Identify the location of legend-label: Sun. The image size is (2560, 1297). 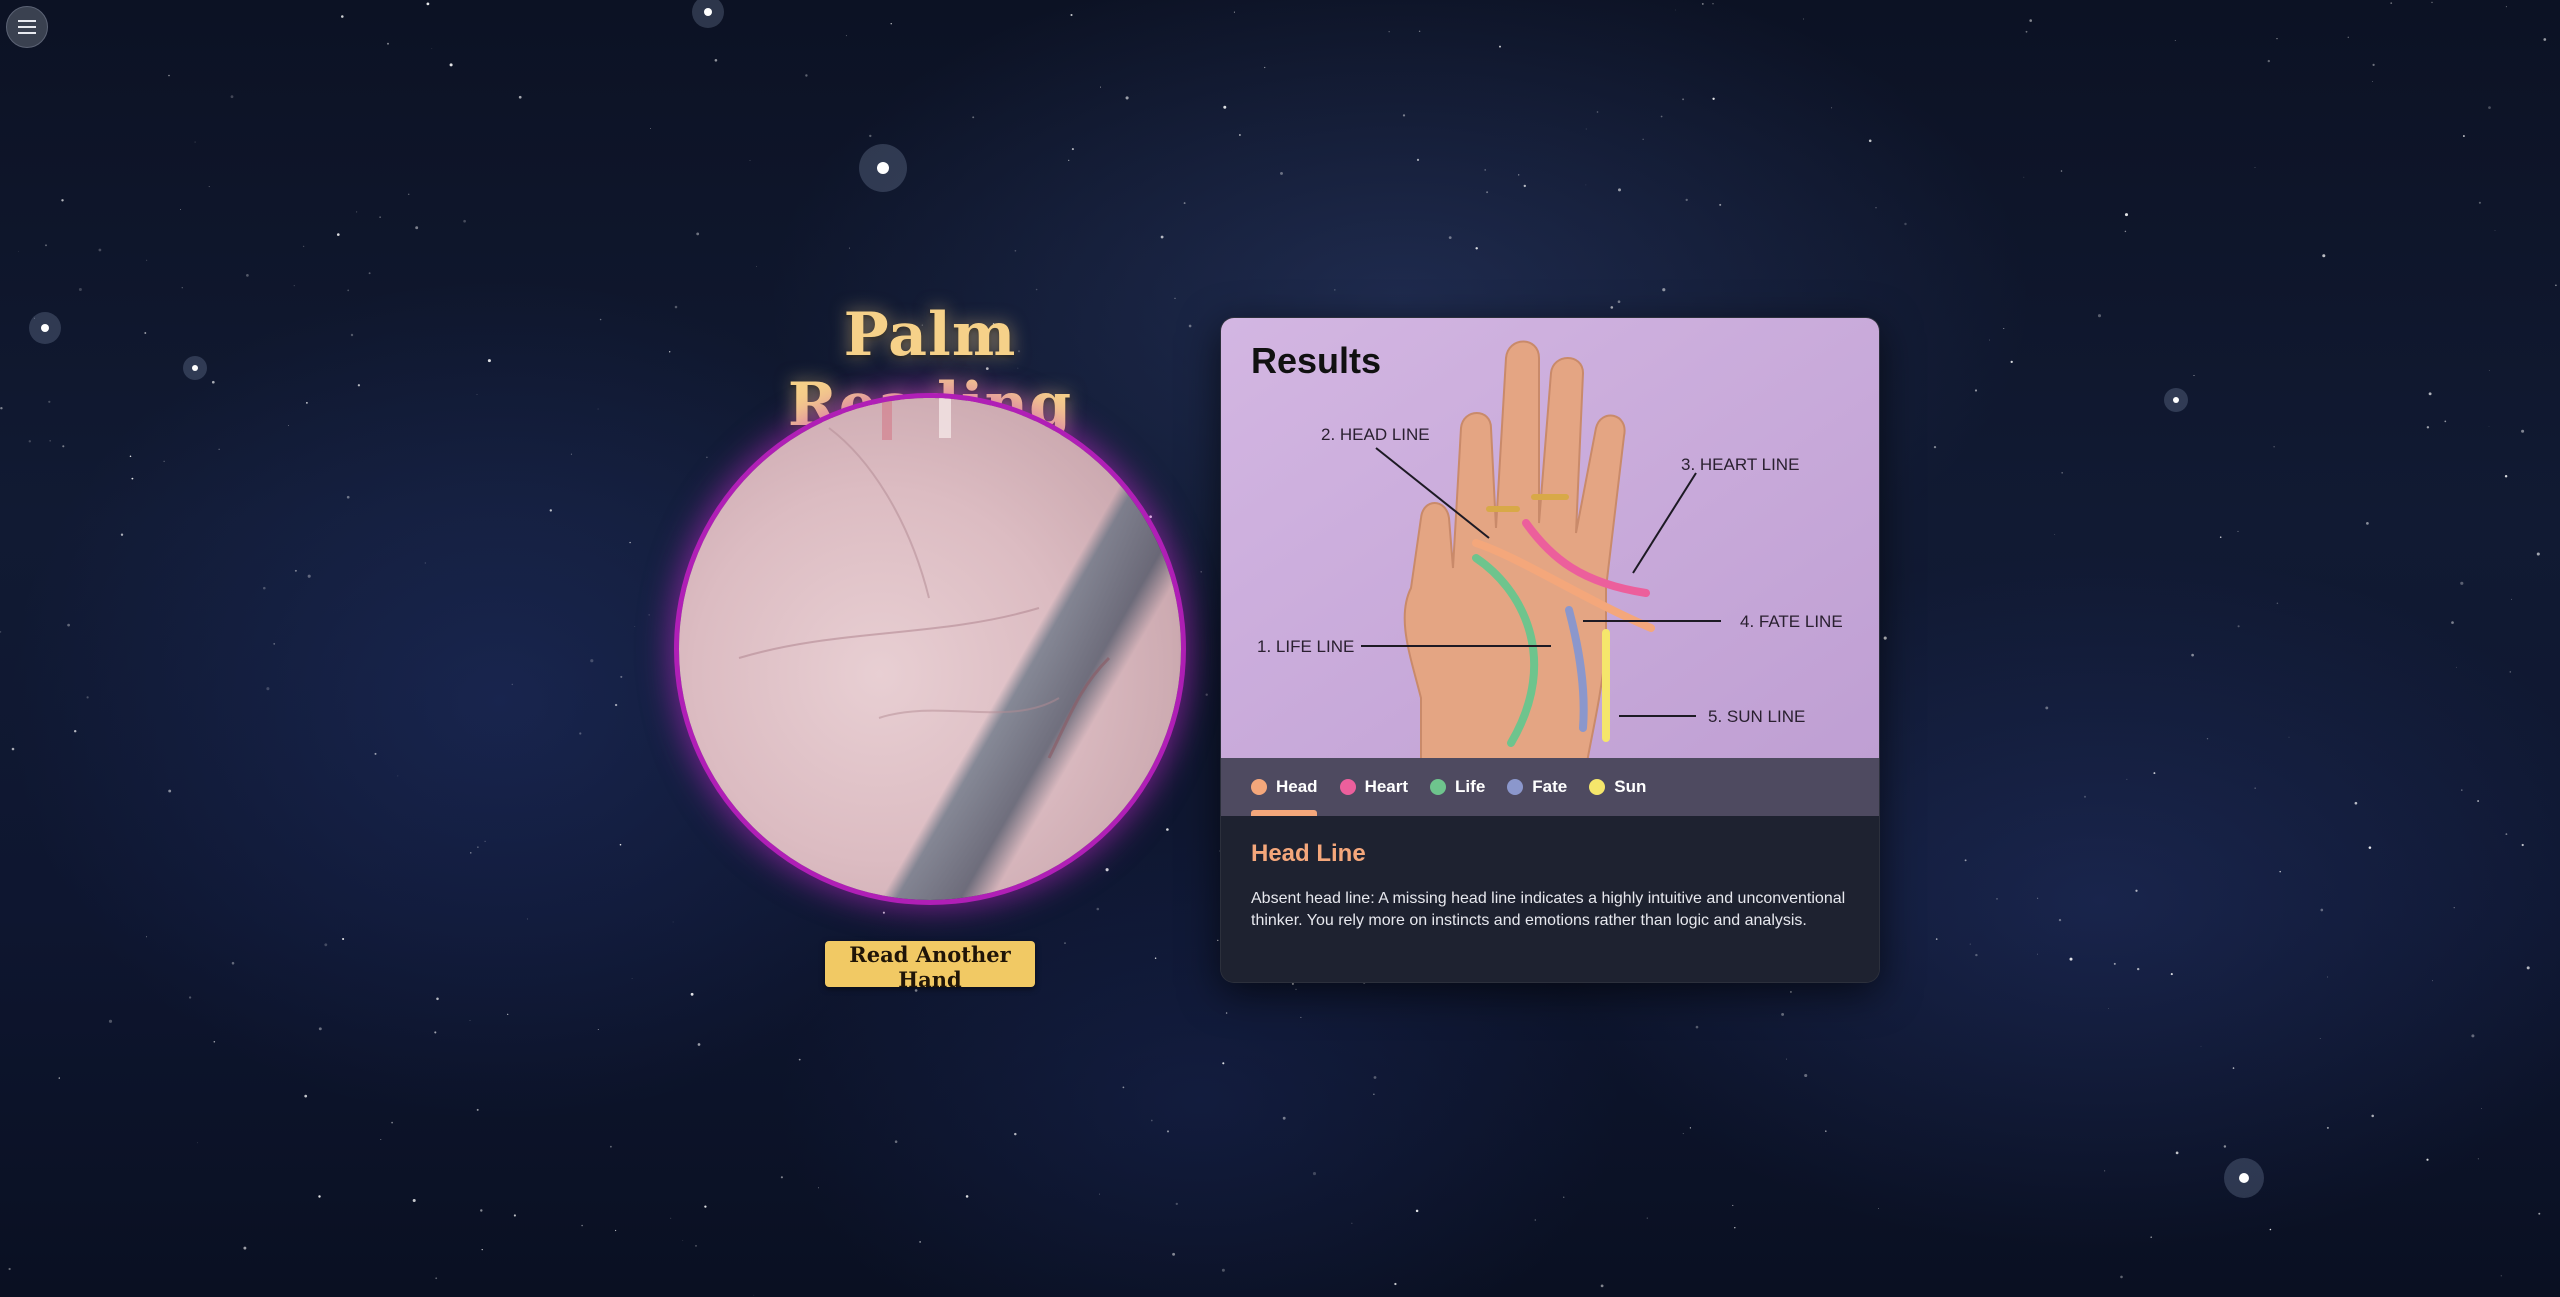
(1630, 786).